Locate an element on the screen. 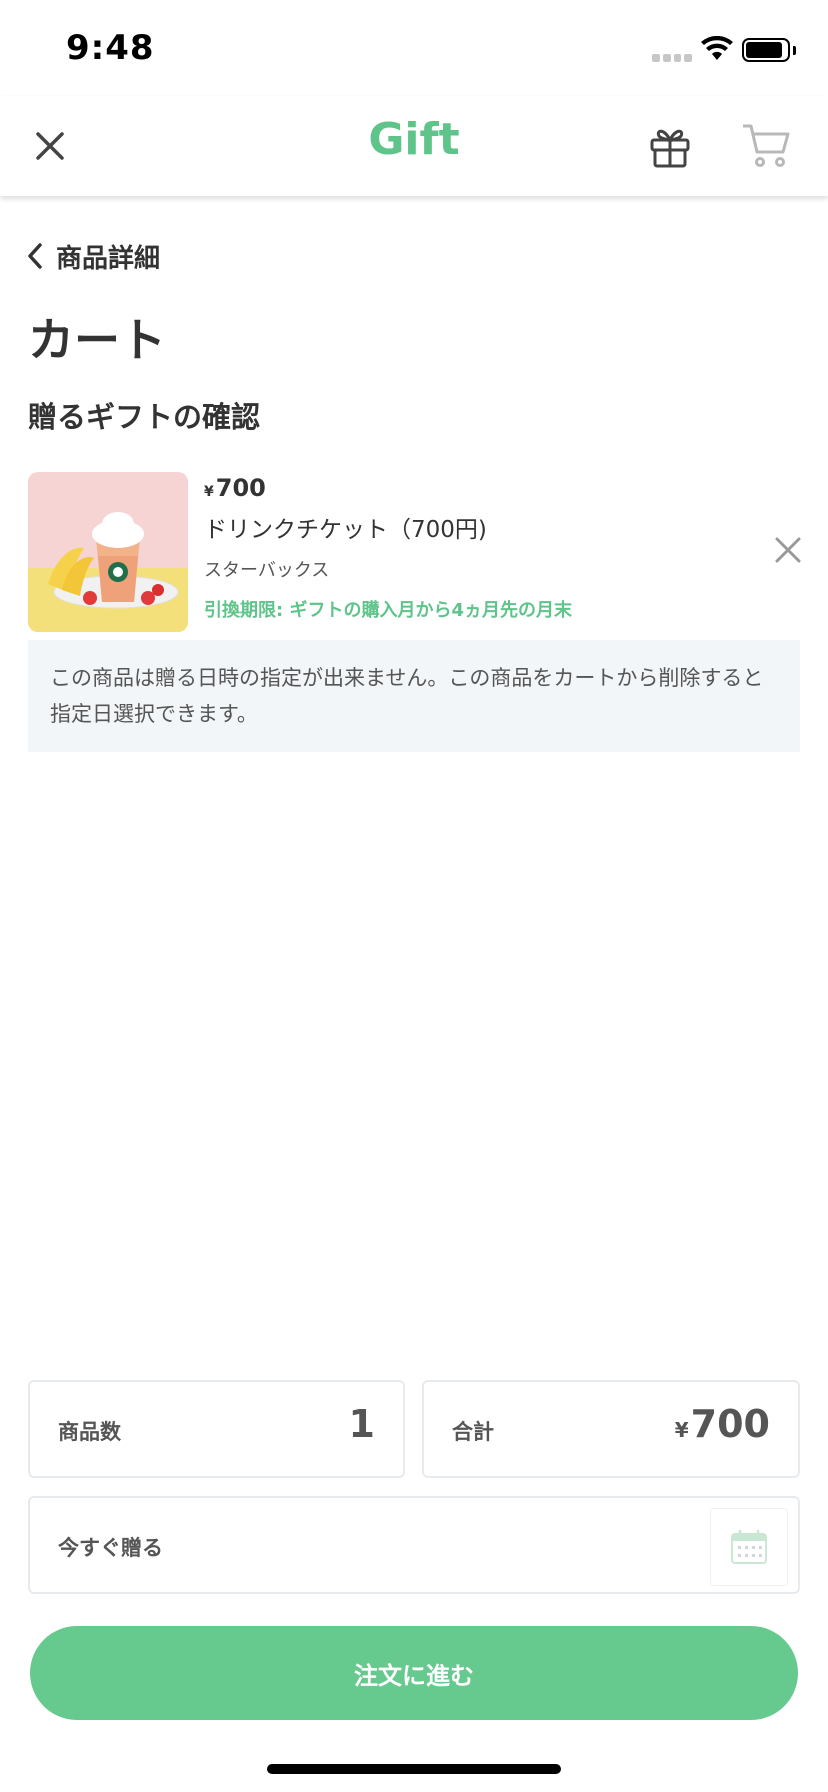 The image size is (828, 1792). send-timing-label: 今すぐ贈る is located at coordinates (110, 1548).